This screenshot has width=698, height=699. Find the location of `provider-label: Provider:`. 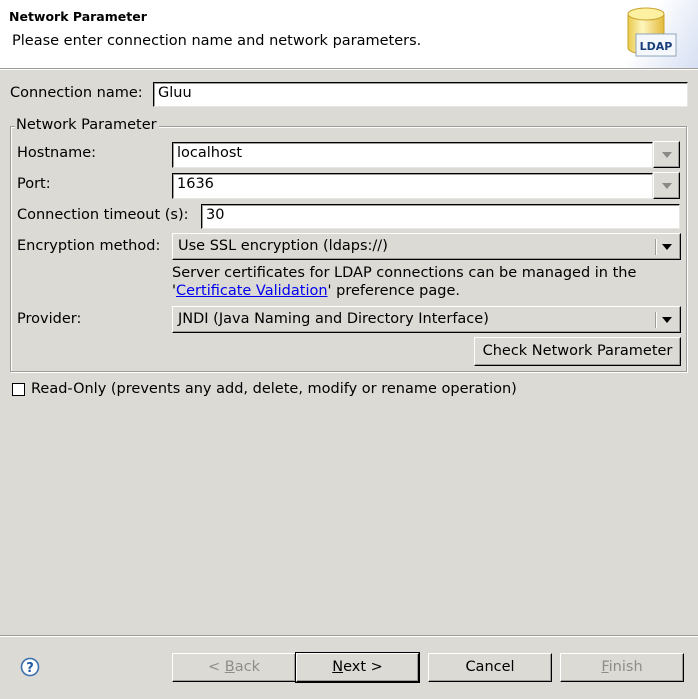

provider-label: Provider: is located at coordinates (49, 319).